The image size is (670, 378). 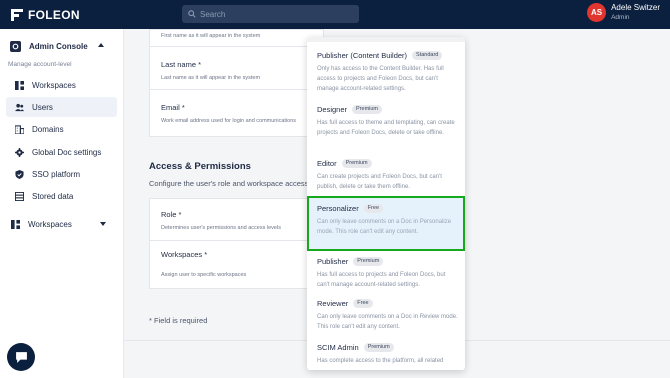 What do you see at coordinates (173, 107) in the screenshot?
I see `email-label: Email *` at bounding box center [173, 107].